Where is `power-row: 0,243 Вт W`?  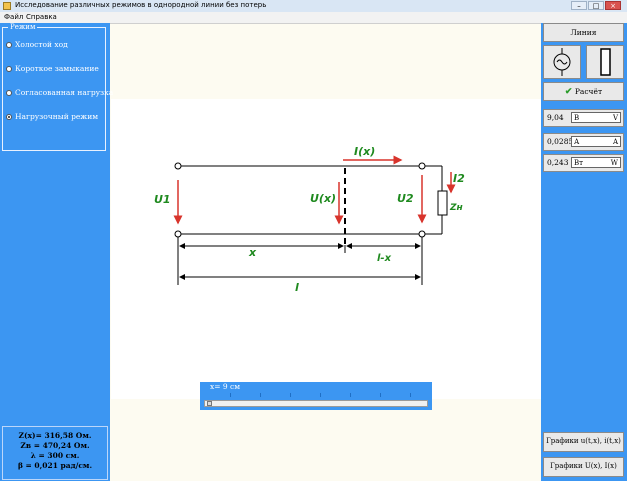
power-row: 0,243 Вт W is located at coordinates (583, 163).